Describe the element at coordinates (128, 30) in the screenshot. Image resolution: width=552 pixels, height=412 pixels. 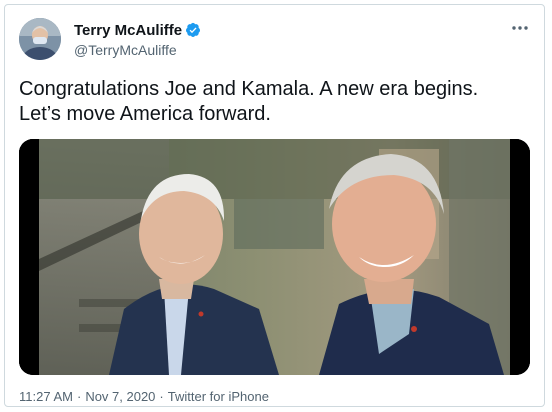
I see `display-name-text: Terry McAuliffe` at that location.